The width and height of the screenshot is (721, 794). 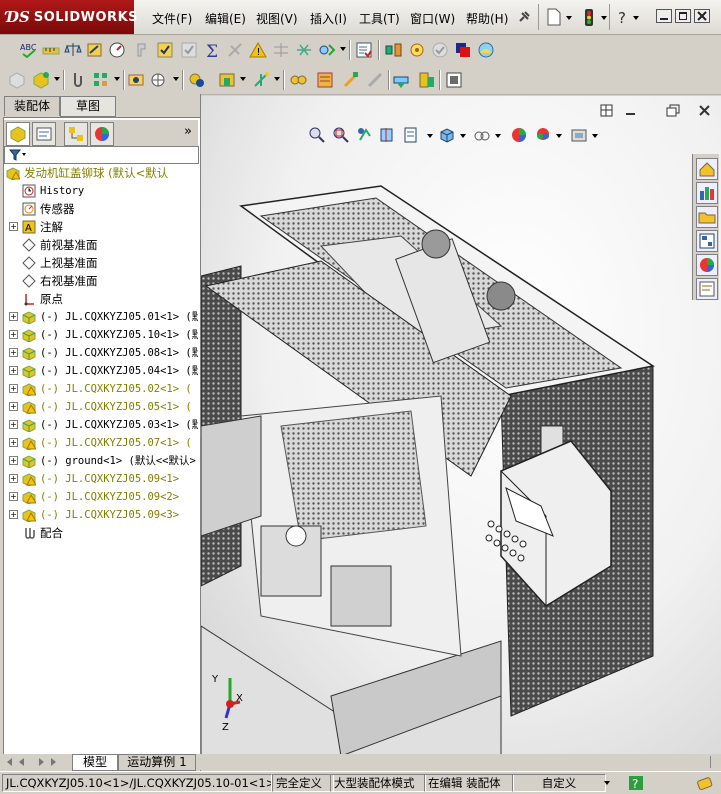 What do you see at coordinates (197, 80) in the screenshot?
I see `show-hidden-icon` at bounding box center [197, 80].